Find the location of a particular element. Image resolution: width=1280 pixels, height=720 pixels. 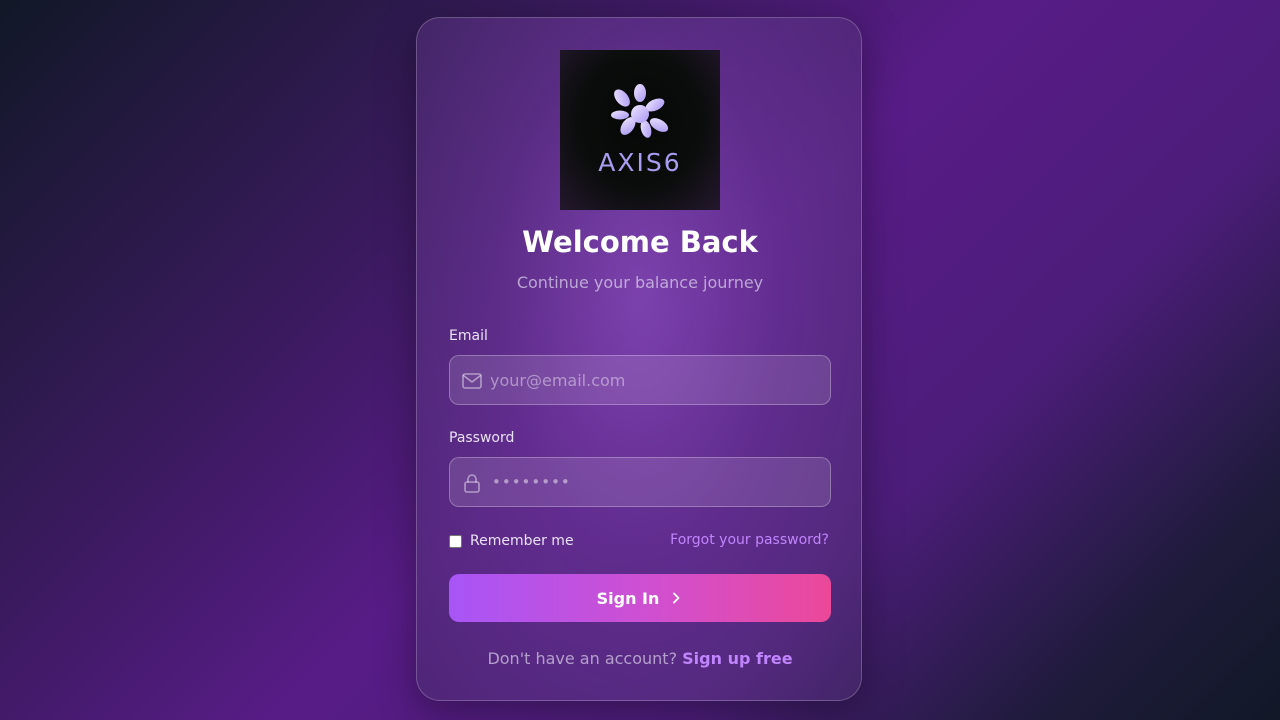

password-input: •••••••• is located at coordinates (531, 482).